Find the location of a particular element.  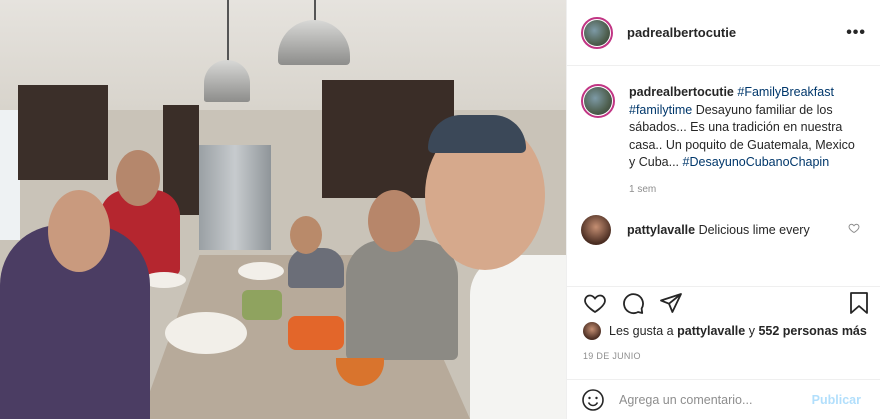

bookmark-icon is located at coordinates (859, 303).